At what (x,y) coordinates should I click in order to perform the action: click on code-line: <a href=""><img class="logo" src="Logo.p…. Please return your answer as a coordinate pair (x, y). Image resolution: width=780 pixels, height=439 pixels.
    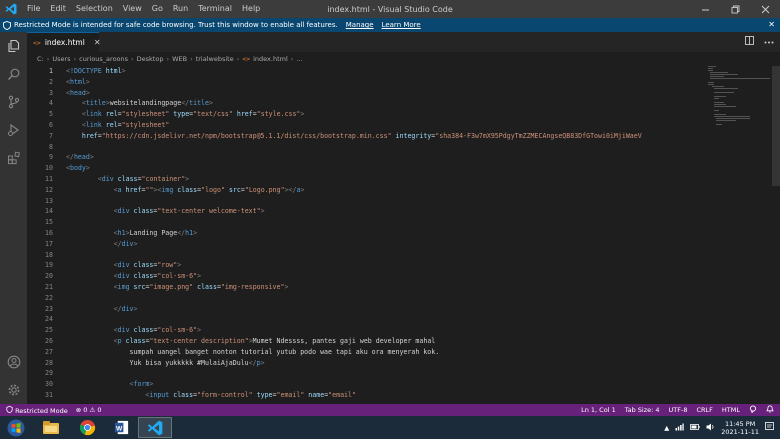
    Looking at the image, I should click on (386, 190).